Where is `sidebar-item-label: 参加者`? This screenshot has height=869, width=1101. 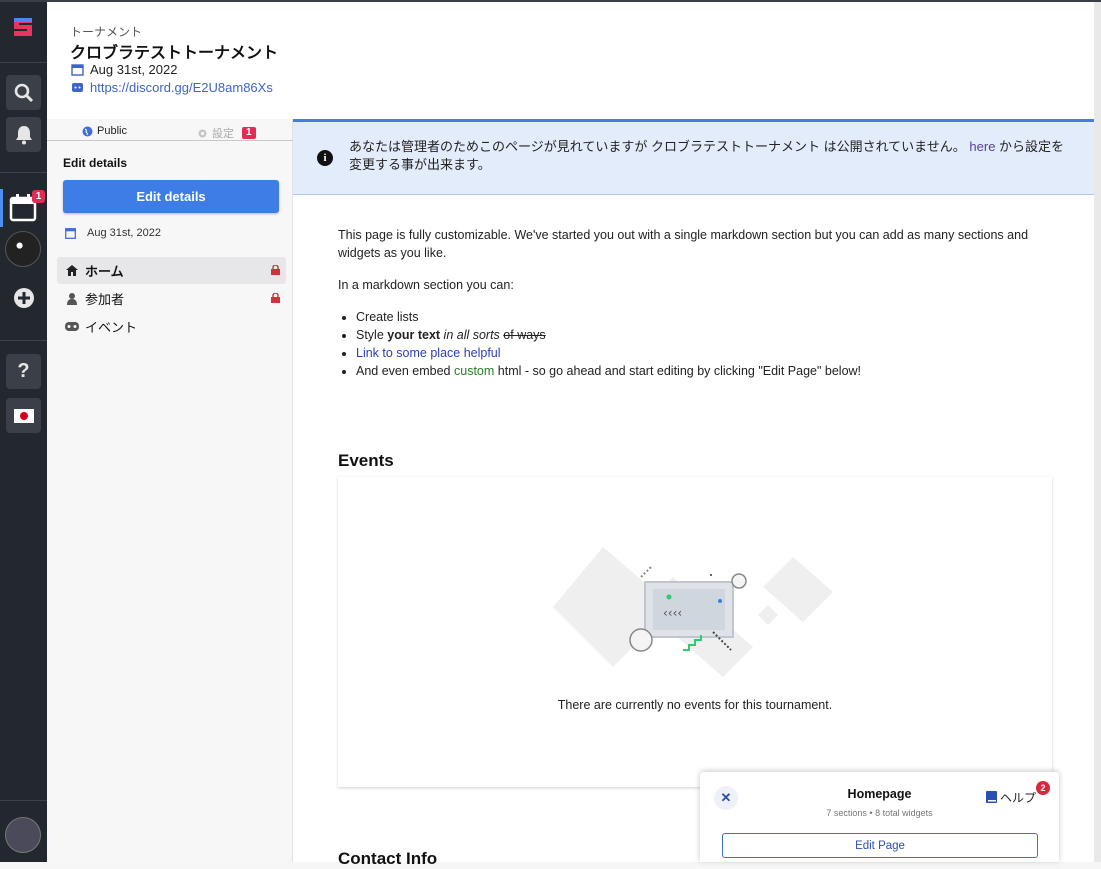 sidebar-item-label: 参加者 is located at coordinates (105, 299).